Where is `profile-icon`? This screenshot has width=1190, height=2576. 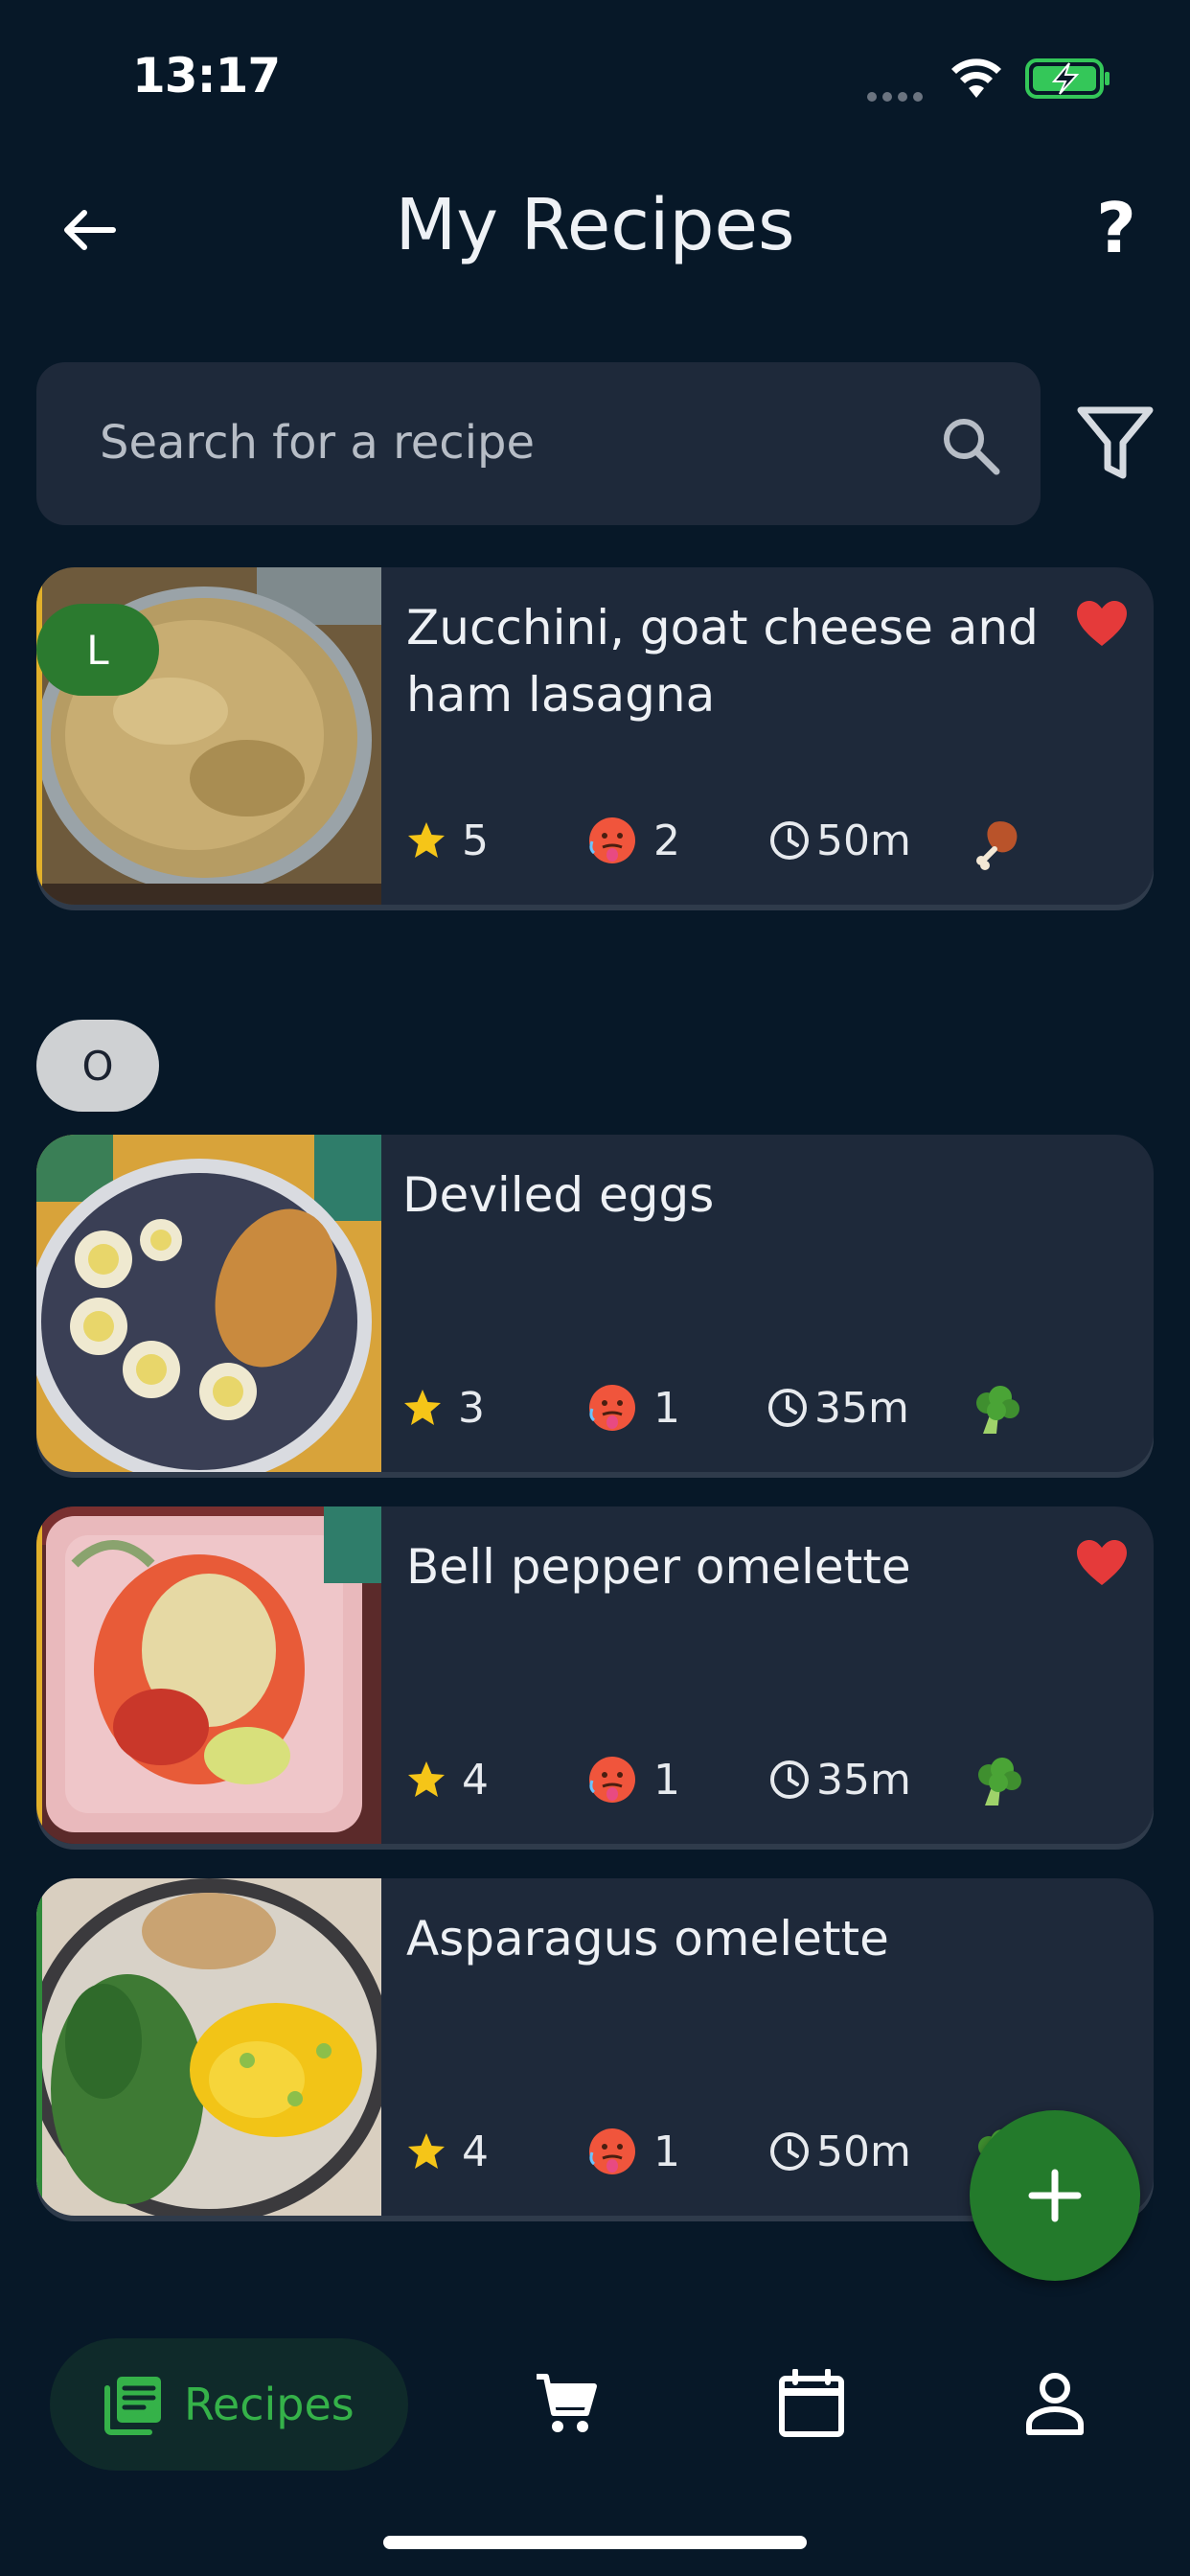
profile-icon is located at coordinates (1055, 2403).